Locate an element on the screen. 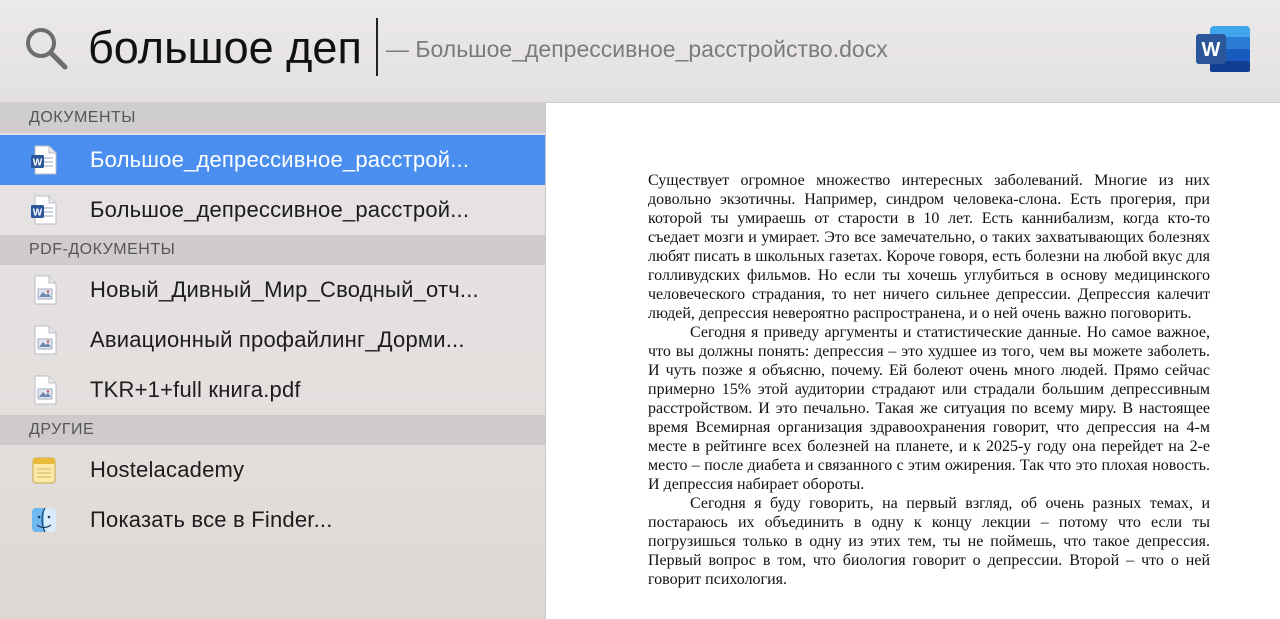 The width and height of the screenshot is (1280, 619). section-header-other: ДРУГИЕ is located at coordinates (272, 430).